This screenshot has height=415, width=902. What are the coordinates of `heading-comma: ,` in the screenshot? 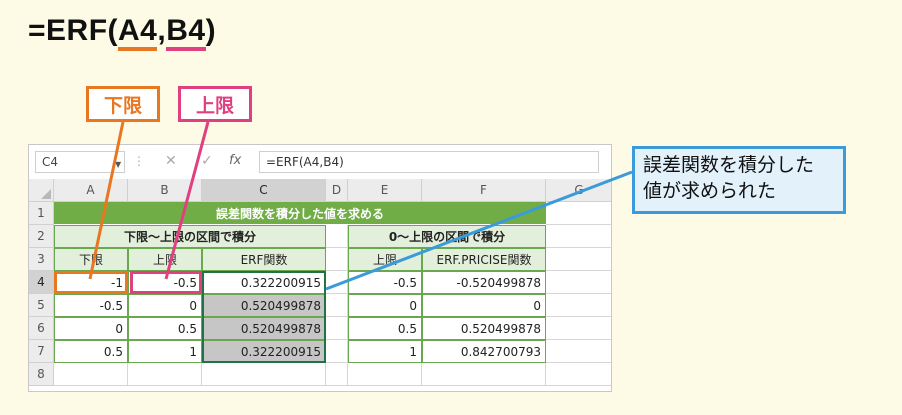 It's located at (162, 30).